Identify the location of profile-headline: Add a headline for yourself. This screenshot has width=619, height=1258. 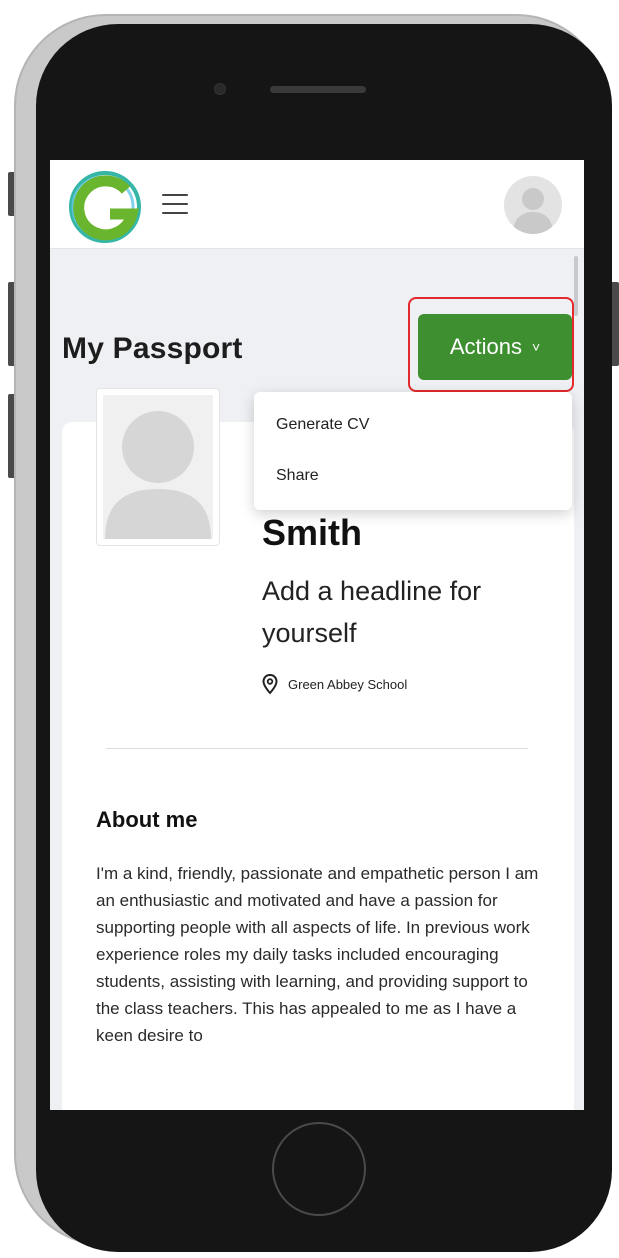
(402, 612).